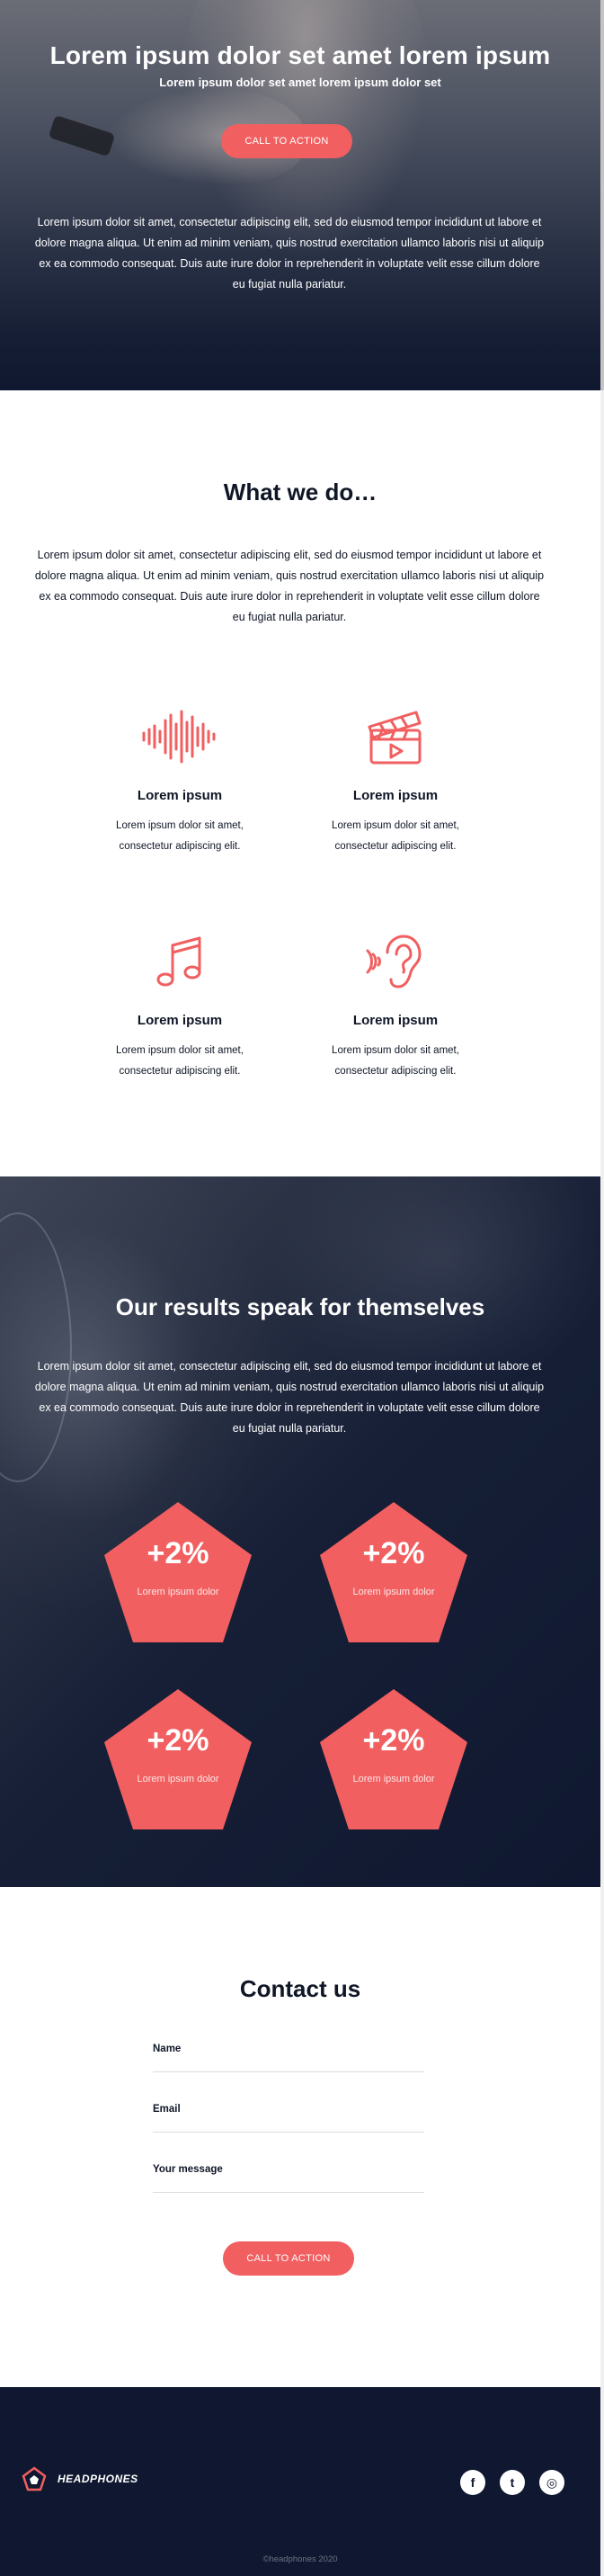 The height and width of the screenshot is (2576, 604). Describe the element at coordinates (602, 195) in the screenshot. I see `scrollbar-thumb` at that location.